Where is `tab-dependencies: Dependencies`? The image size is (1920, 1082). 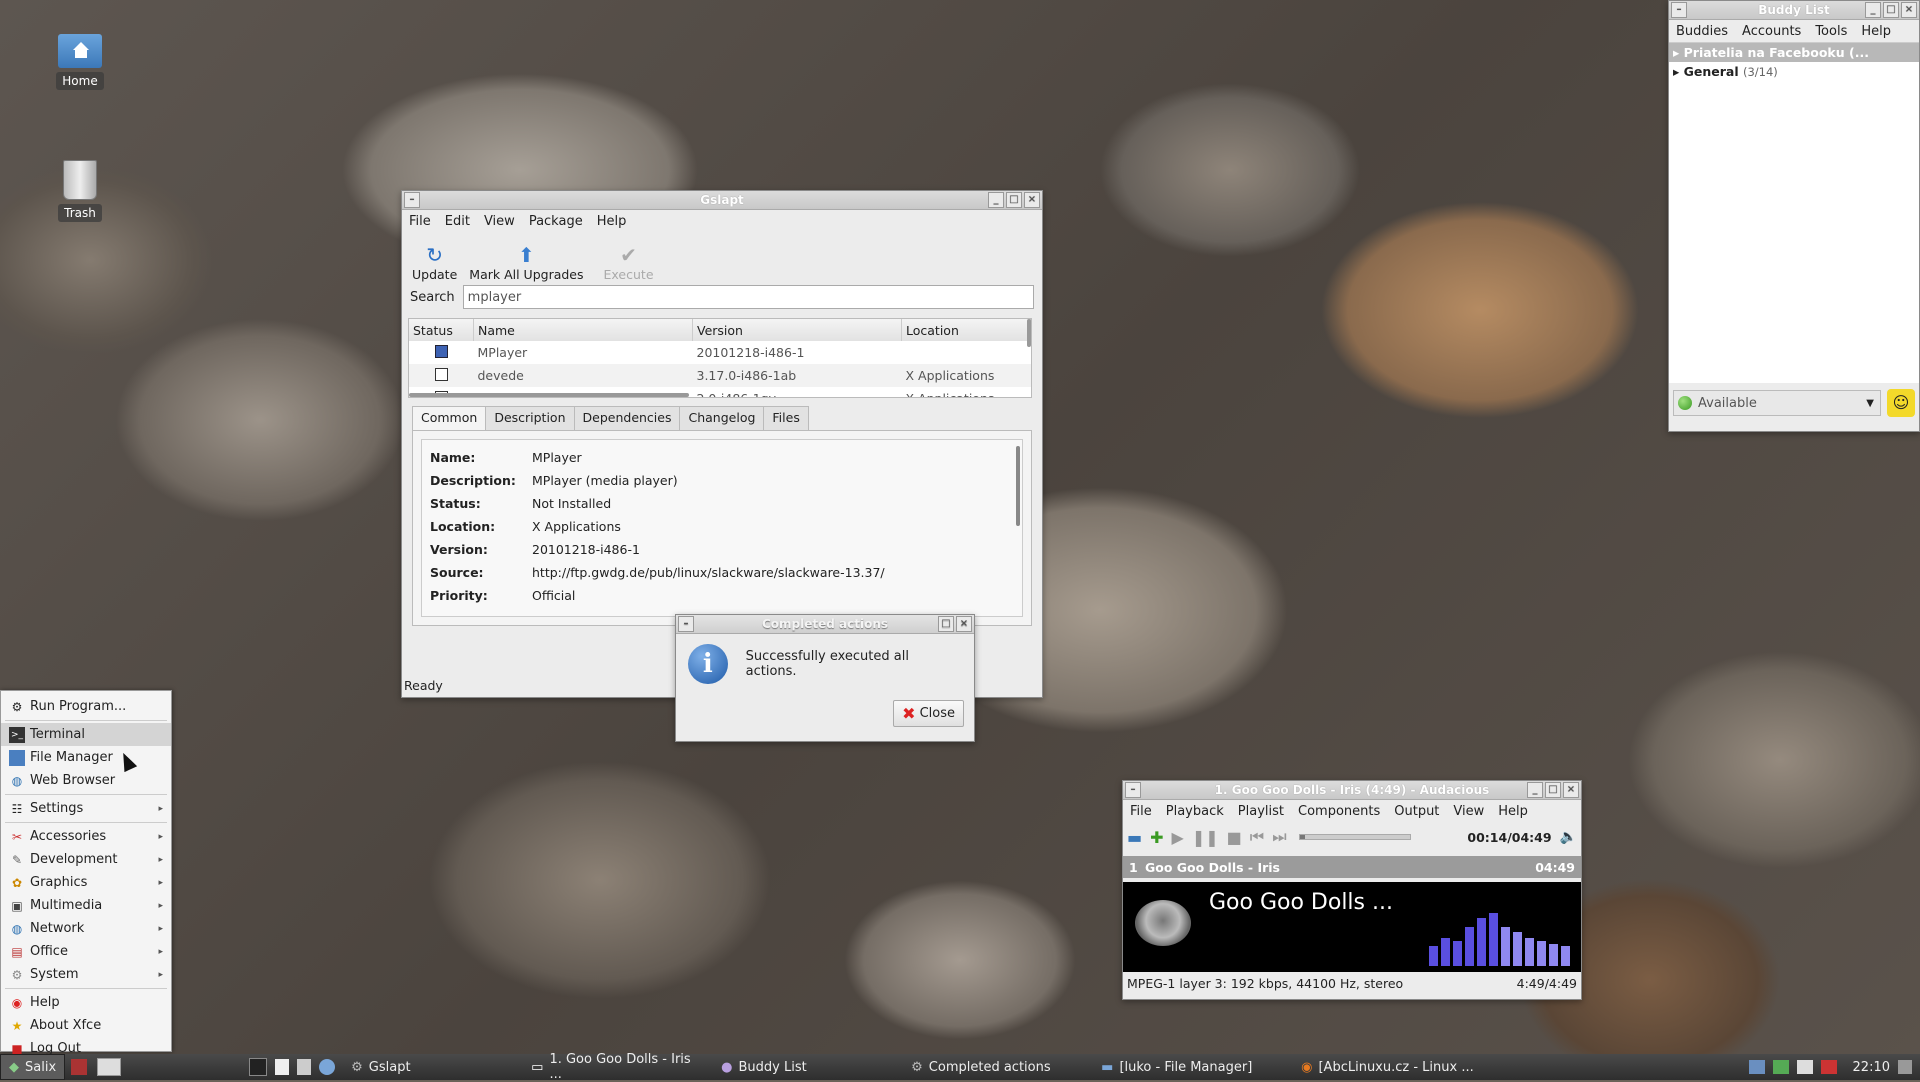
tab-dependencies: Dependencies is located at coordinates (627, 418).